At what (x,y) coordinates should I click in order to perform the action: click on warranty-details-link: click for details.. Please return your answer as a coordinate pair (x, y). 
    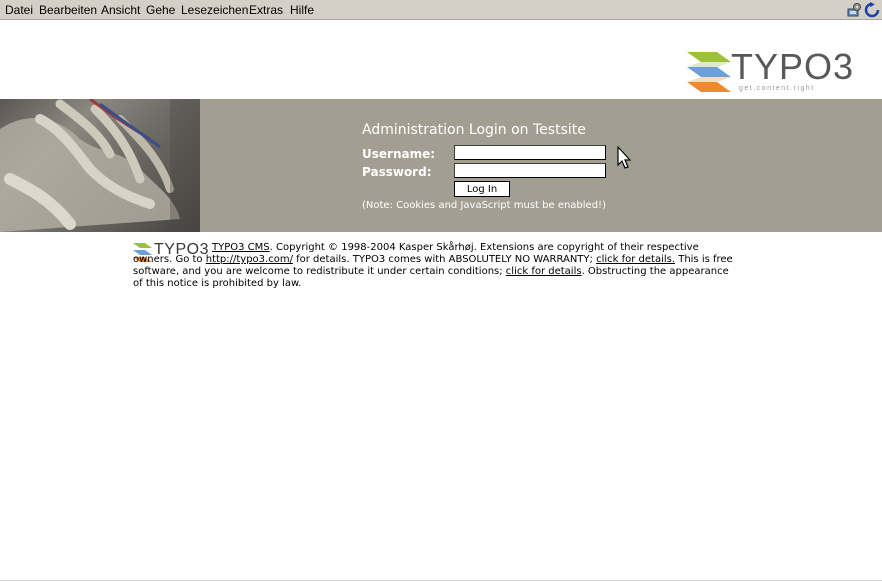
    Looking at the image, I should click on (635, 259).